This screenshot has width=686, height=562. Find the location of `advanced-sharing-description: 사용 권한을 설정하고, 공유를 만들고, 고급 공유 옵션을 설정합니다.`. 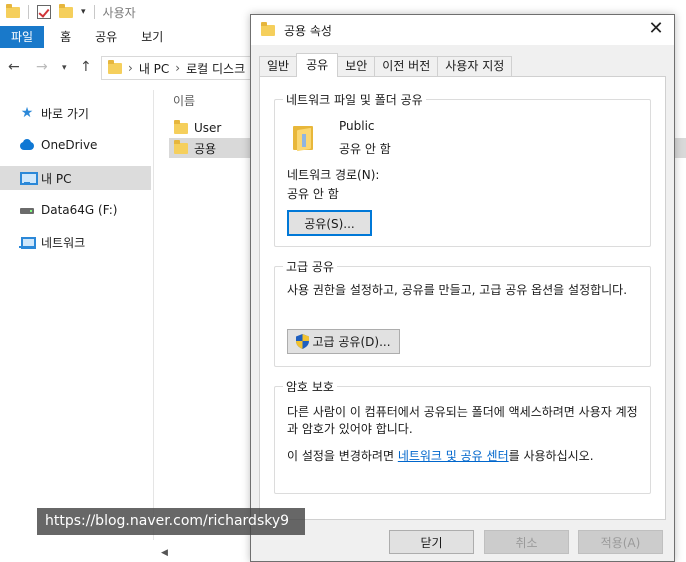

advanced-sharing-description: 사용 권한을 설정하고, 공유를 만들고, 고급 공유 옵션을 설정합니다. is located at coordinates (457, 290).